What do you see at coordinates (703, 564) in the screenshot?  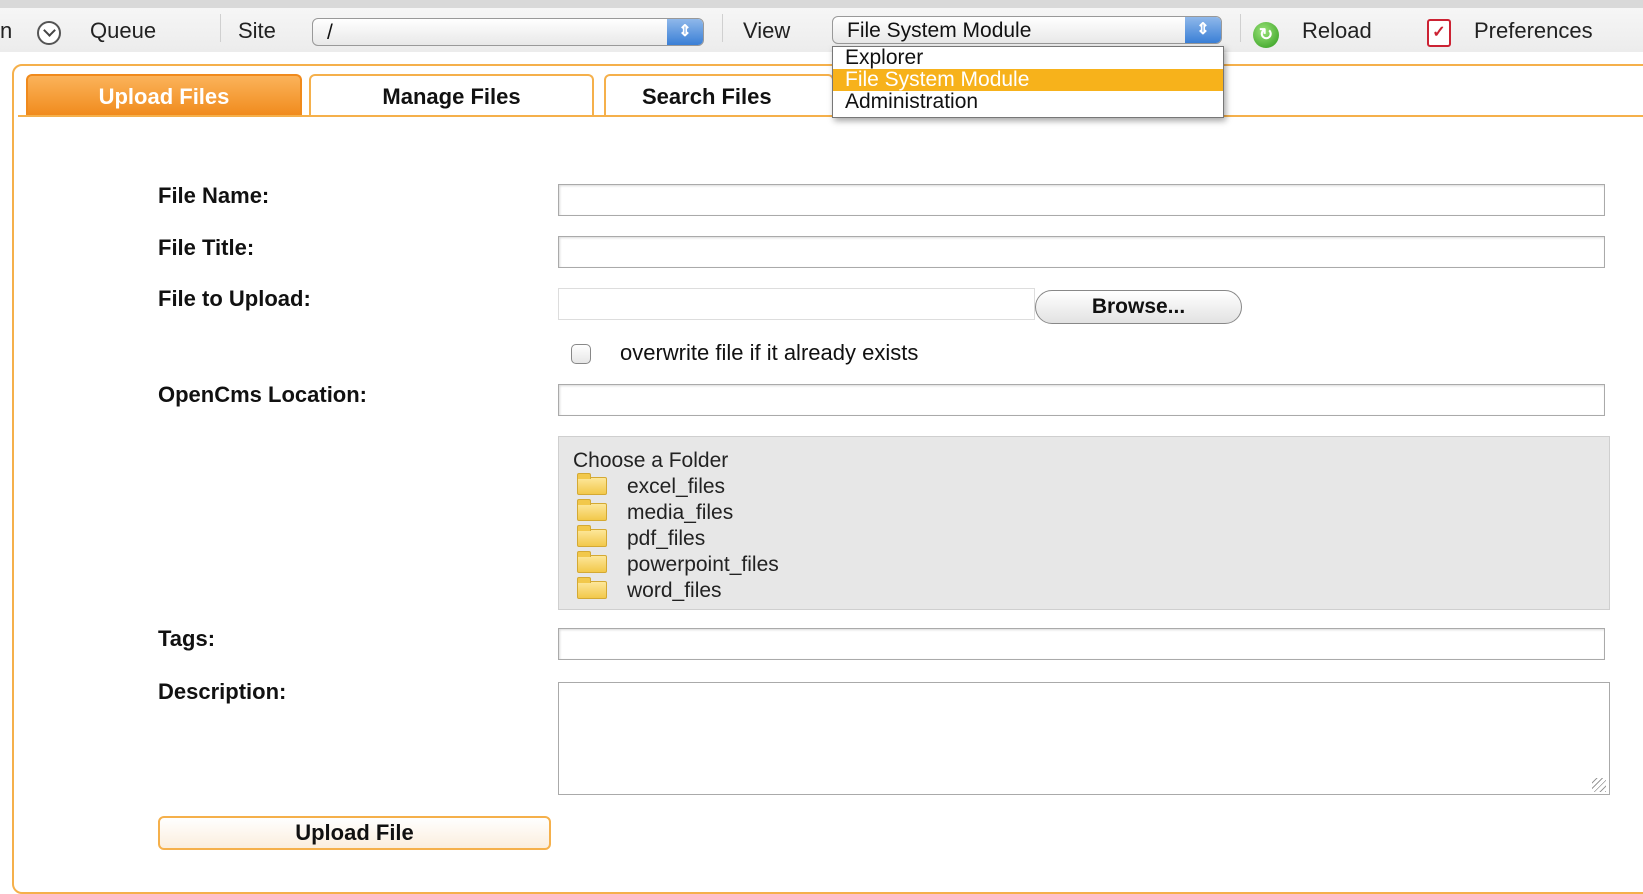 I see `folder-item-label: powerpoint_files` at bounding box center [703, 564].